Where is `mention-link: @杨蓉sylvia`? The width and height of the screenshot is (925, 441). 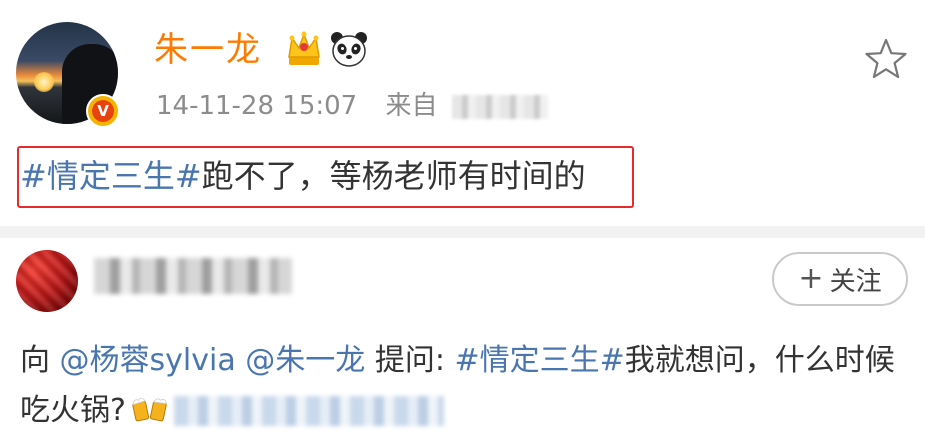
mention-link: @杨蓉sylvia is located at coordinates (148, 360).